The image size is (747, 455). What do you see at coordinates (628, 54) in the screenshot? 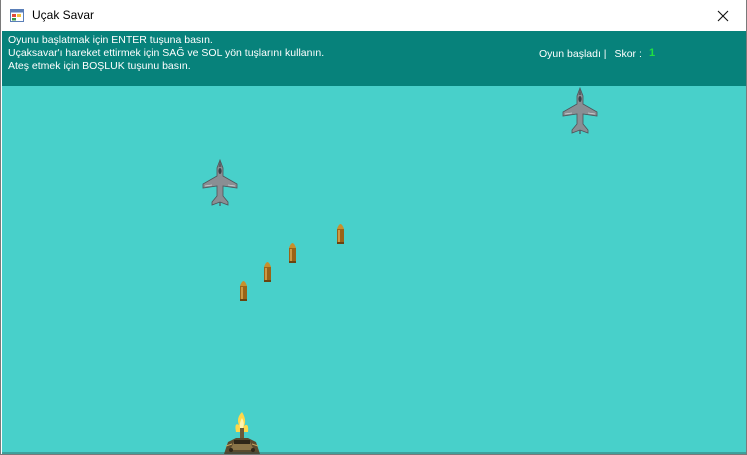
I see `score-label: Skor :` at bounding box center [628, 54].